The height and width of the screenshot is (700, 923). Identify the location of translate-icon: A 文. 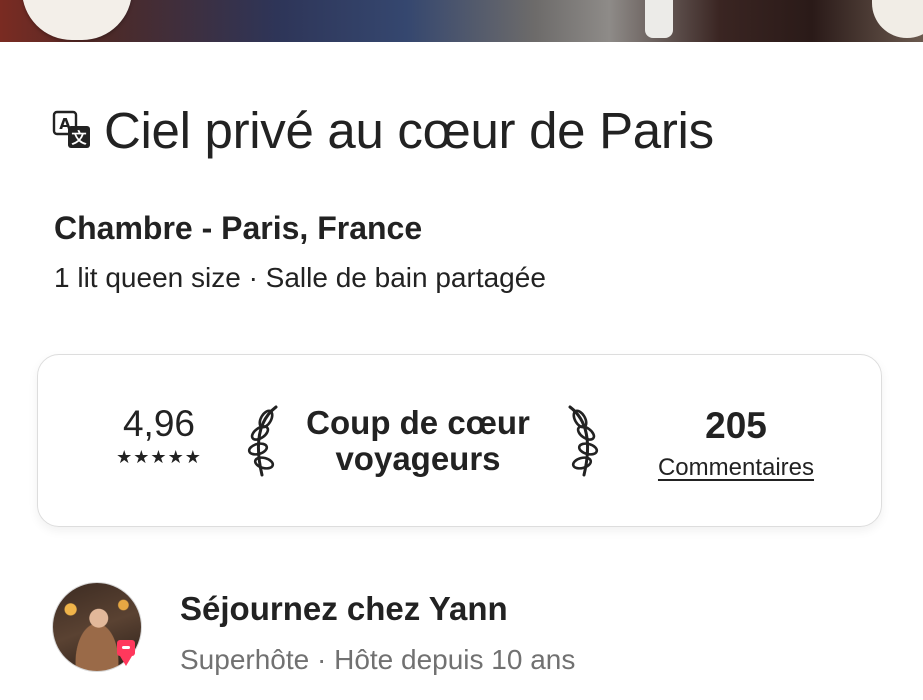
(78, 130).